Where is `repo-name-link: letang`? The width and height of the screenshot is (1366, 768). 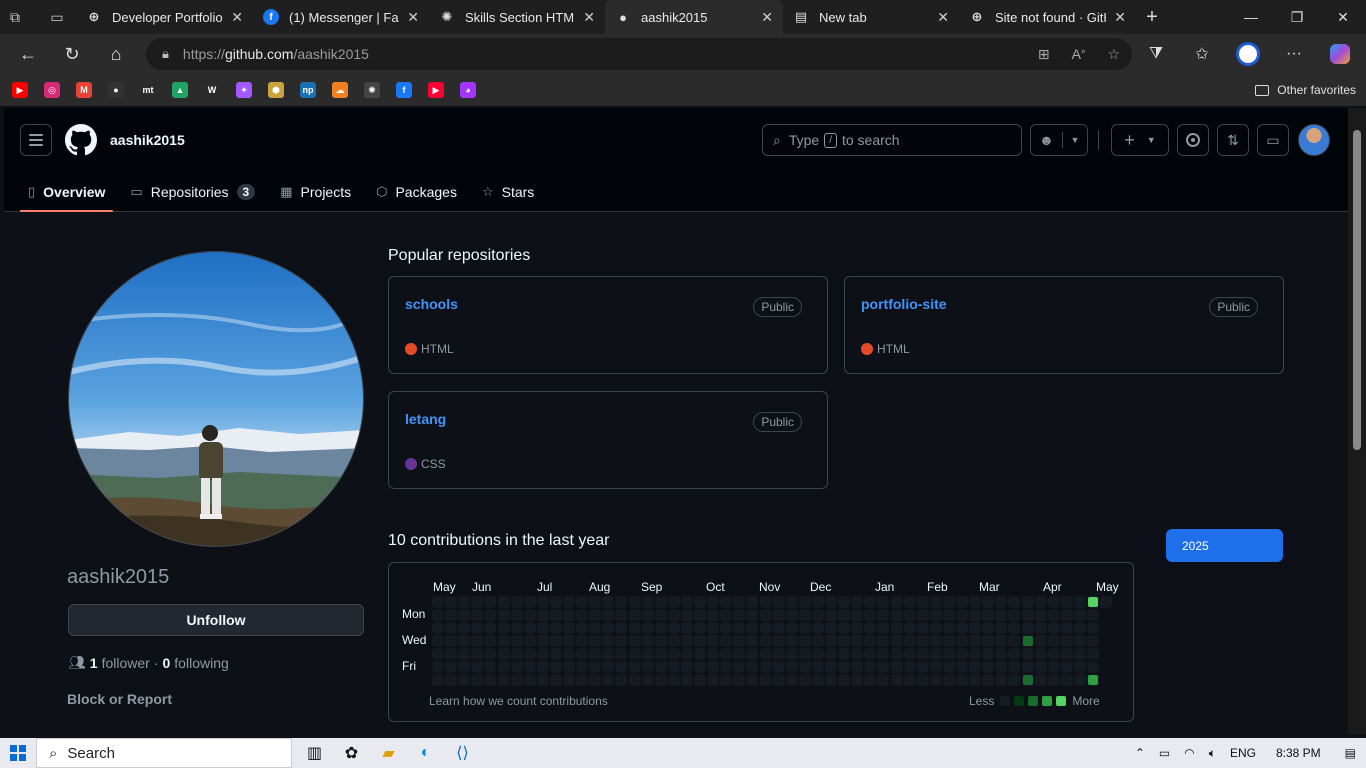
repo-name-link: letang is located at coordinates (425, 419).